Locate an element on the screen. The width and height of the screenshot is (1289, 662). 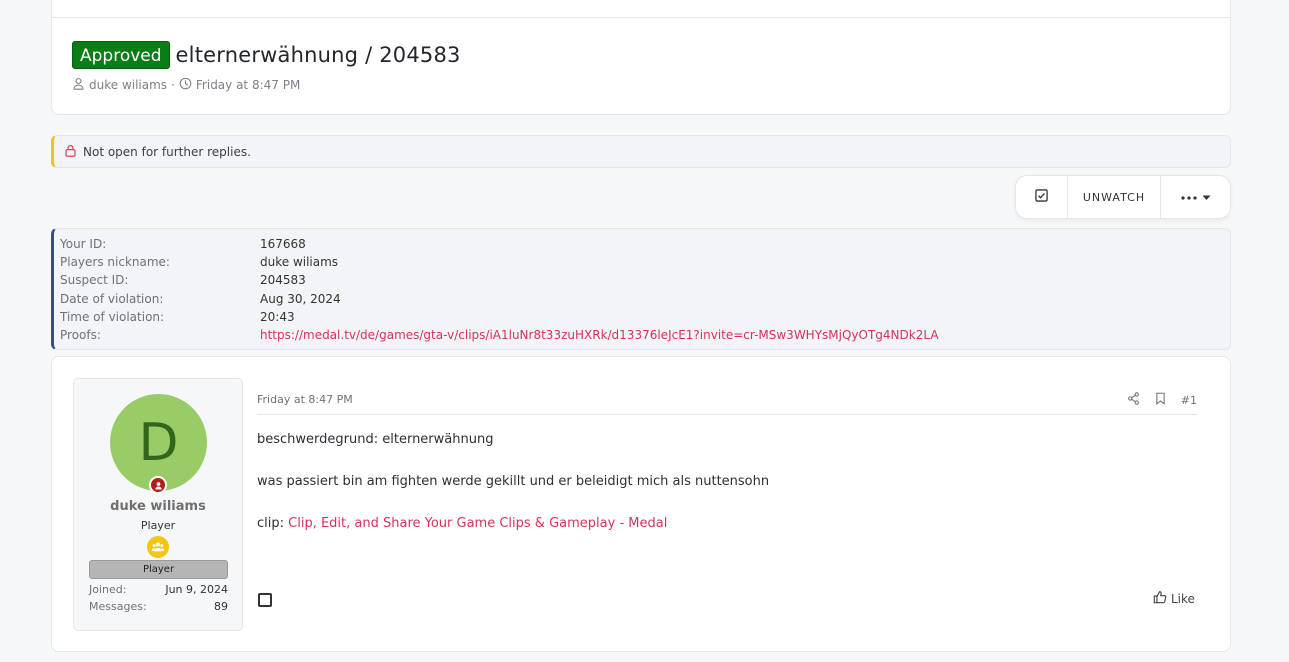
info-row: Players nickname: duke wiliams is located at coordinates (645, 262).